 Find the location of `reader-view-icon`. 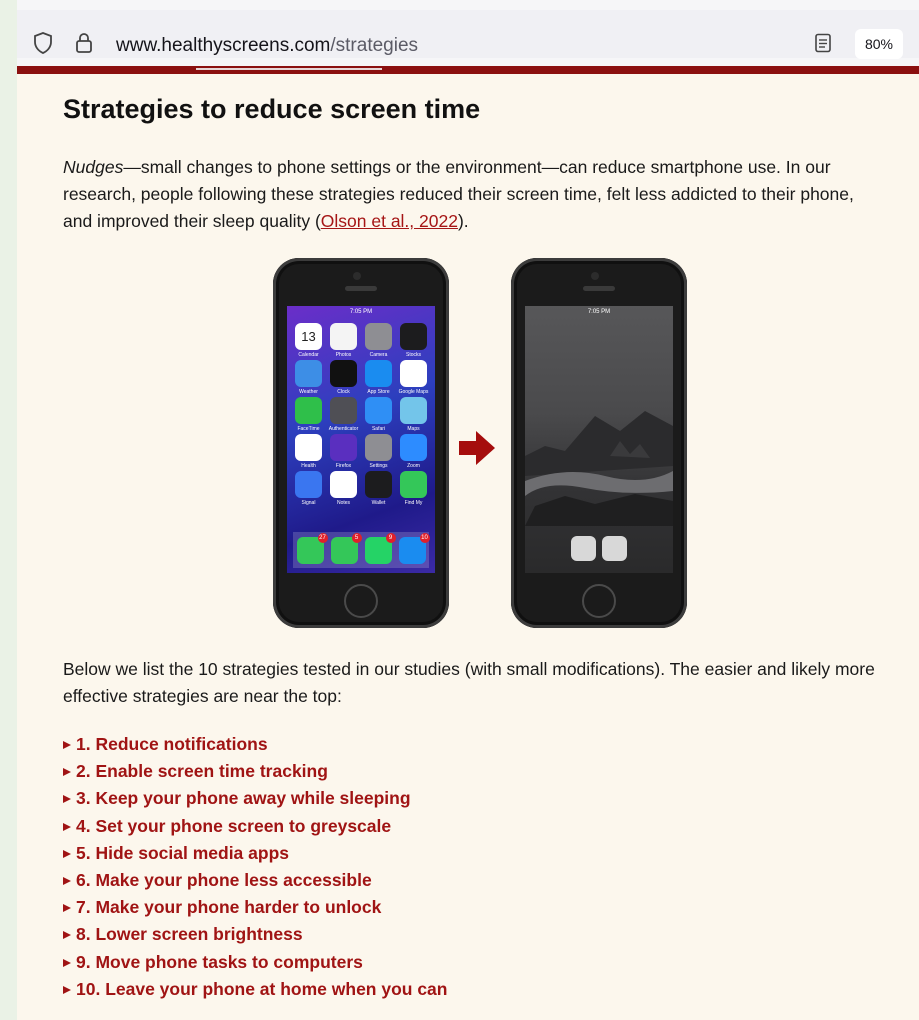

reader-view-icon is located at coordinates (823, 45).